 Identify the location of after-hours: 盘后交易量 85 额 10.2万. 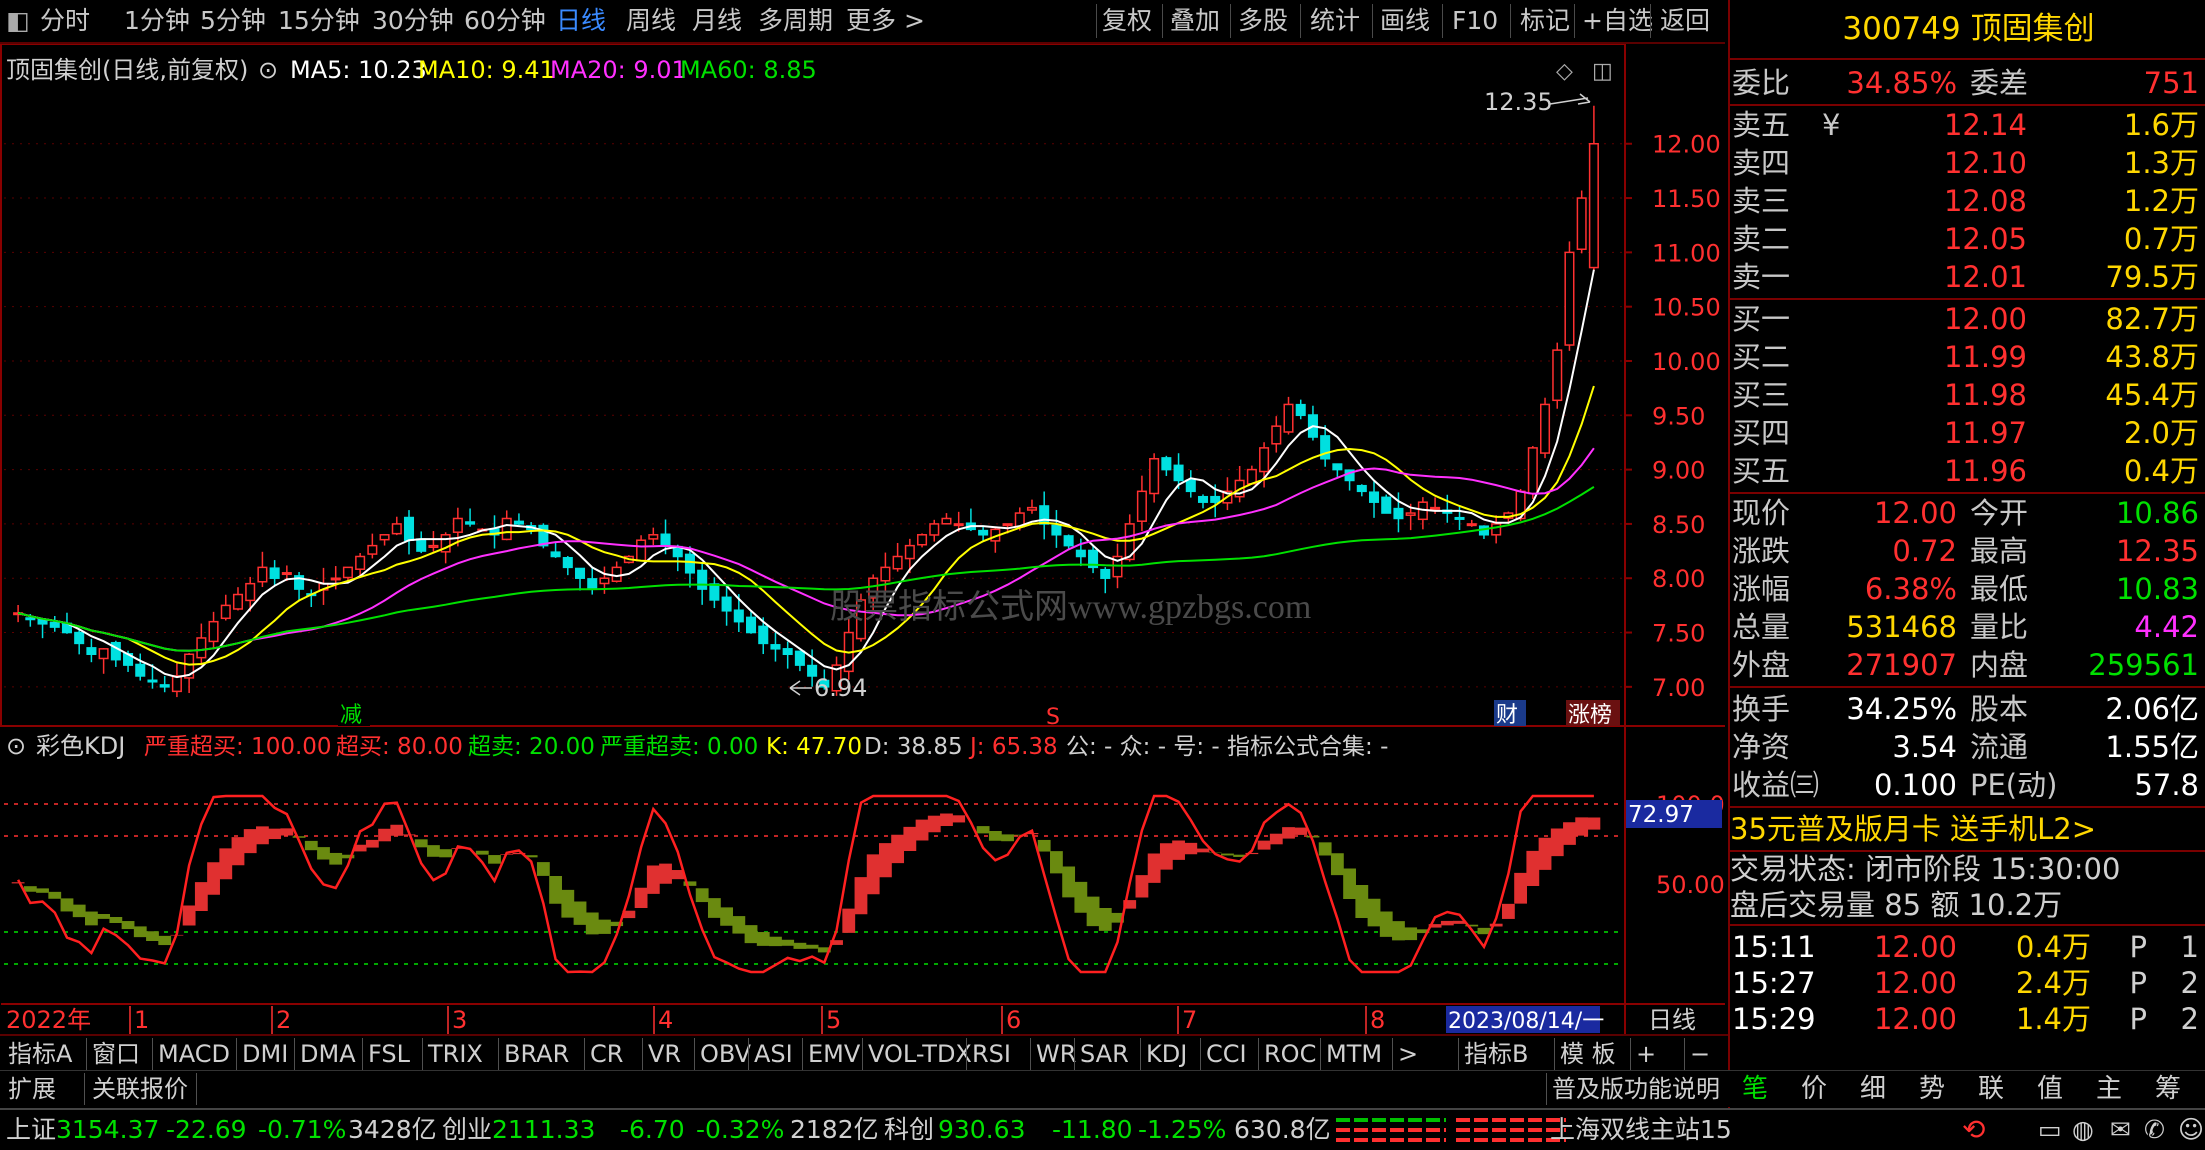
(1896, 905).